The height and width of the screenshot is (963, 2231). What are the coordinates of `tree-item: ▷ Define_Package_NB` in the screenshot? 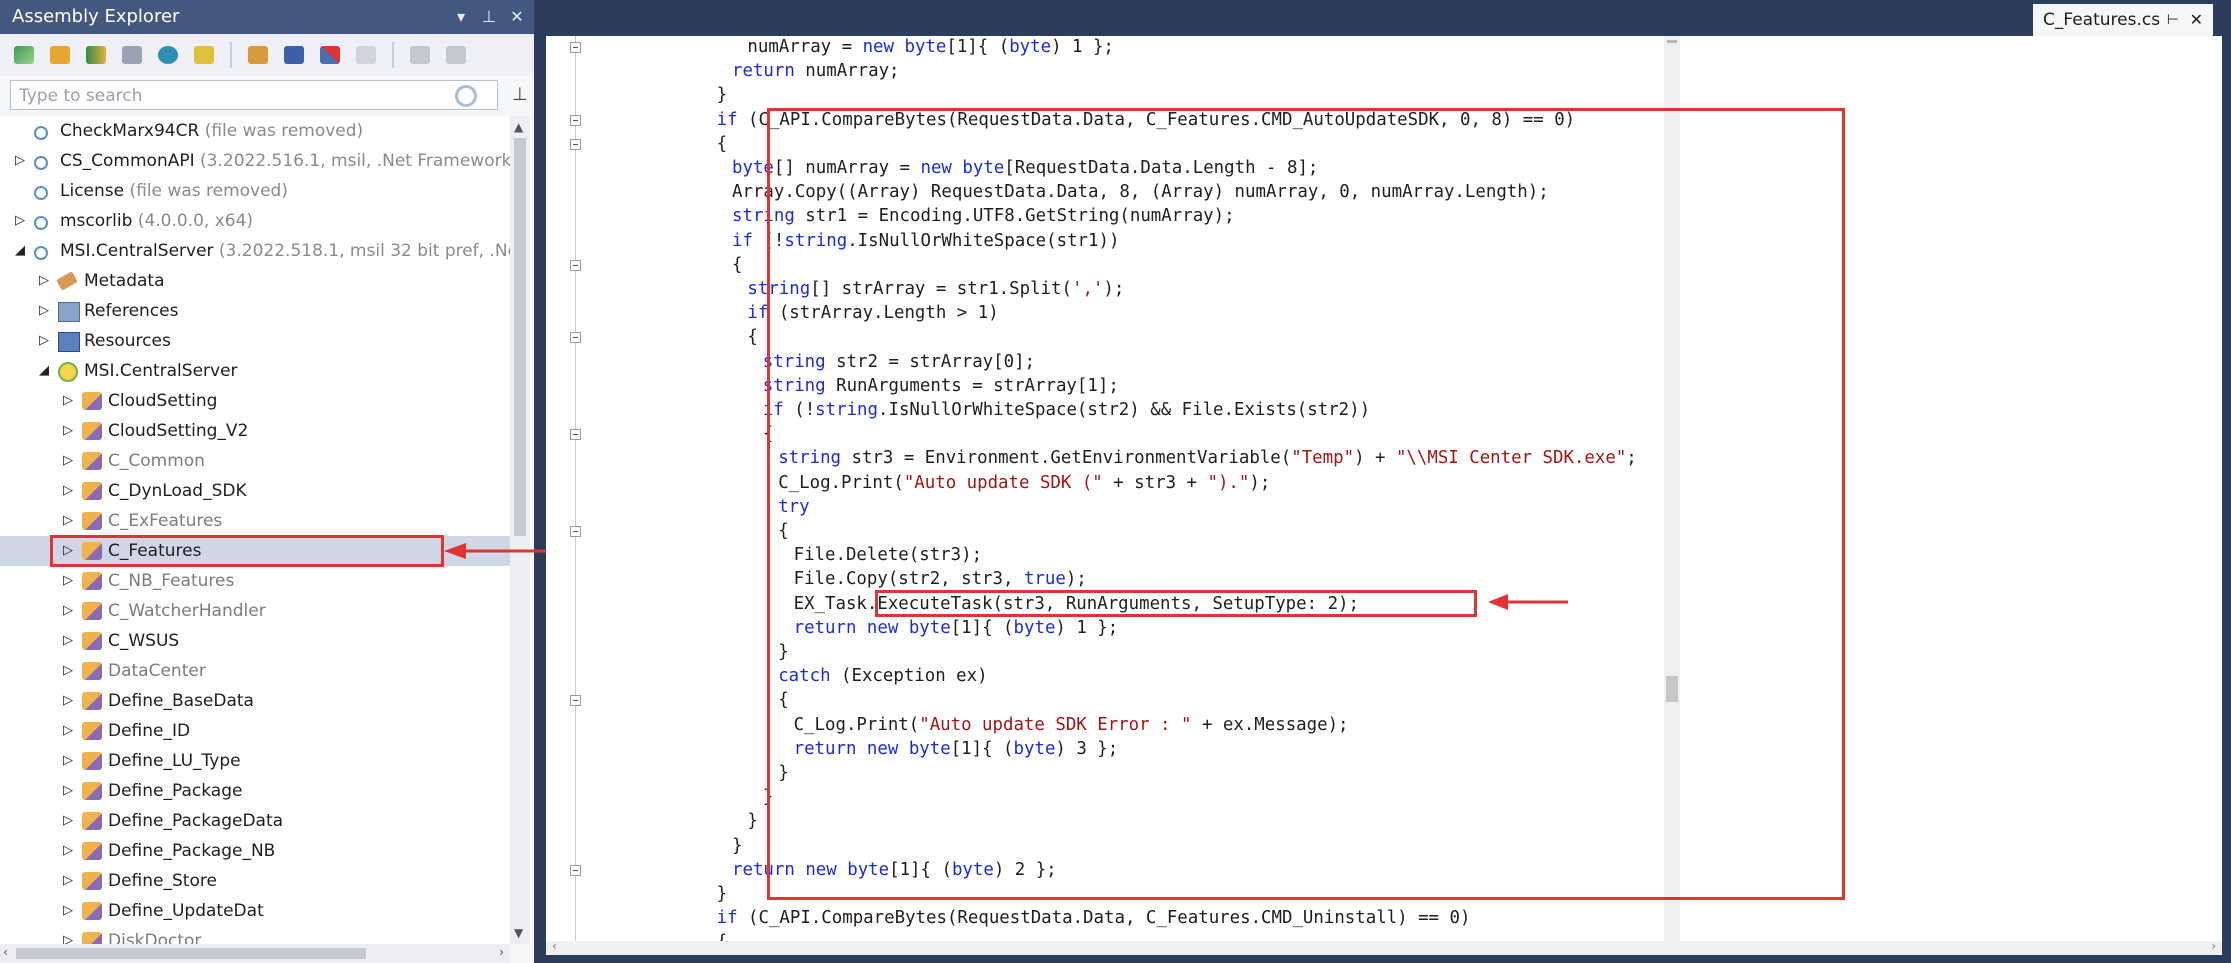 It's located at (255, 851).